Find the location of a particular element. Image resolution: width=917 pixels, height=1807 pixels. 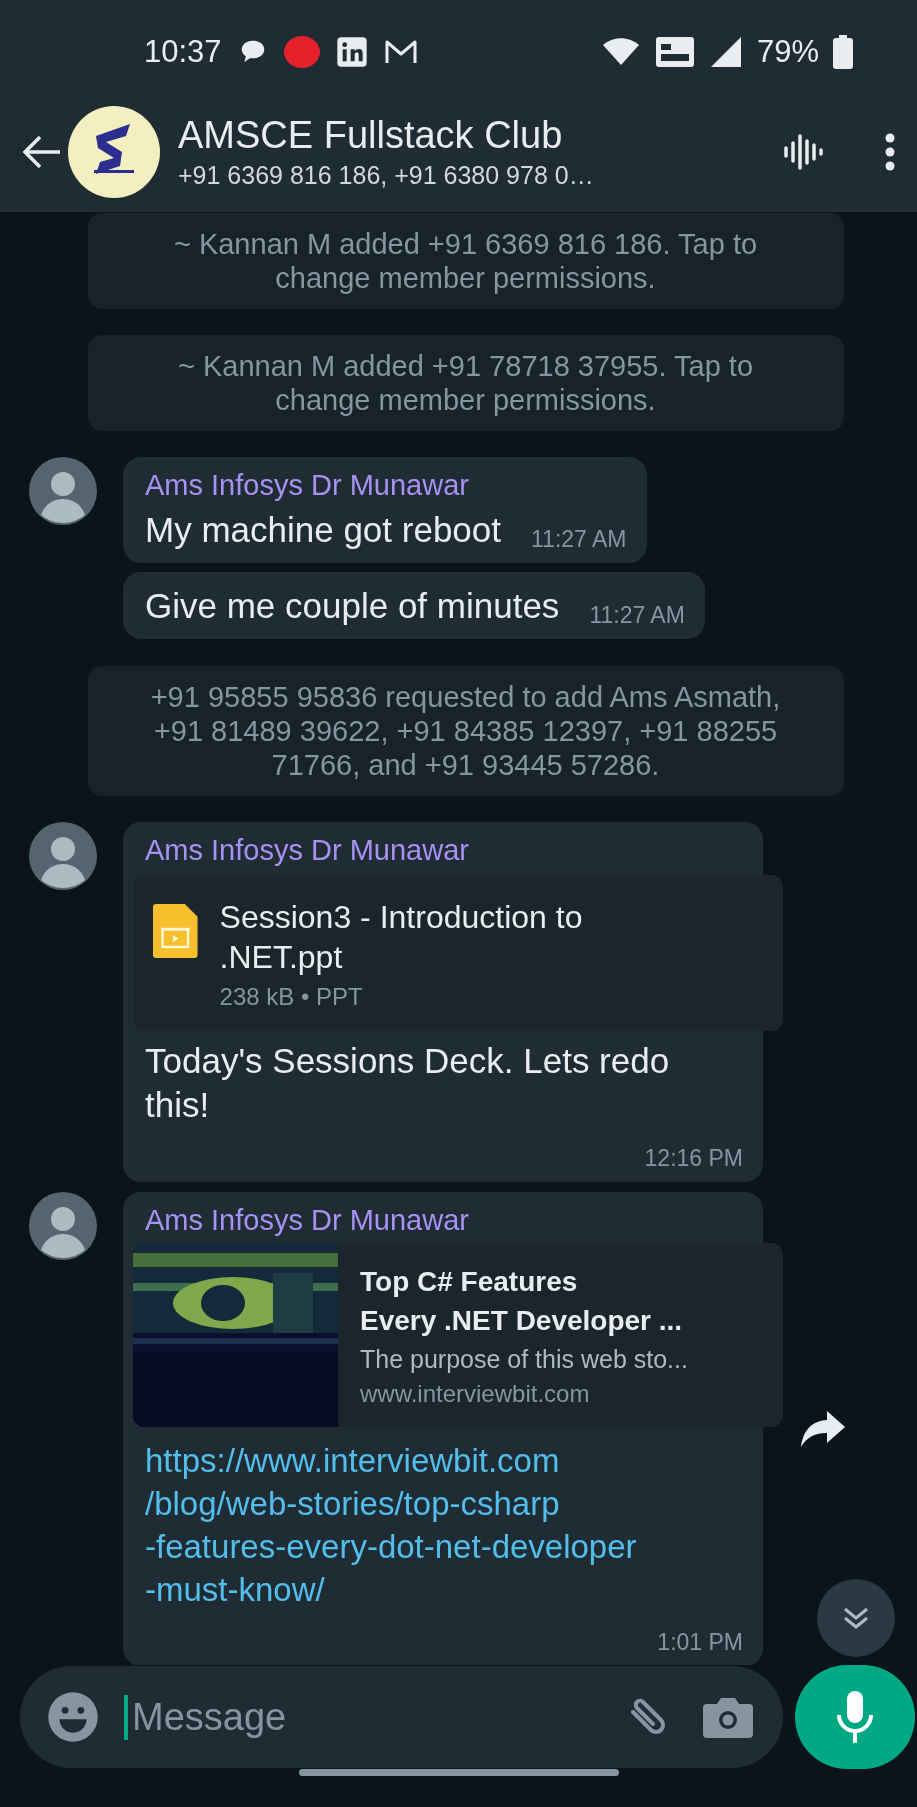

system-message: ~ Kannan M added +91 6369 816 186. Tap to change member permissions. is located at coordinates (465, 261).